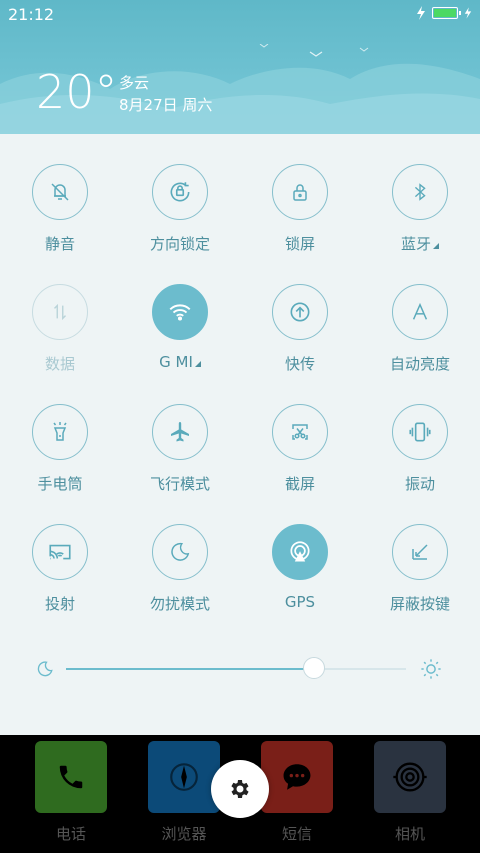 This screenshot has height=853, width=480. Describe the element at coordinates (180, 432) in the screenshot. I see `airplane-icon` at that location.